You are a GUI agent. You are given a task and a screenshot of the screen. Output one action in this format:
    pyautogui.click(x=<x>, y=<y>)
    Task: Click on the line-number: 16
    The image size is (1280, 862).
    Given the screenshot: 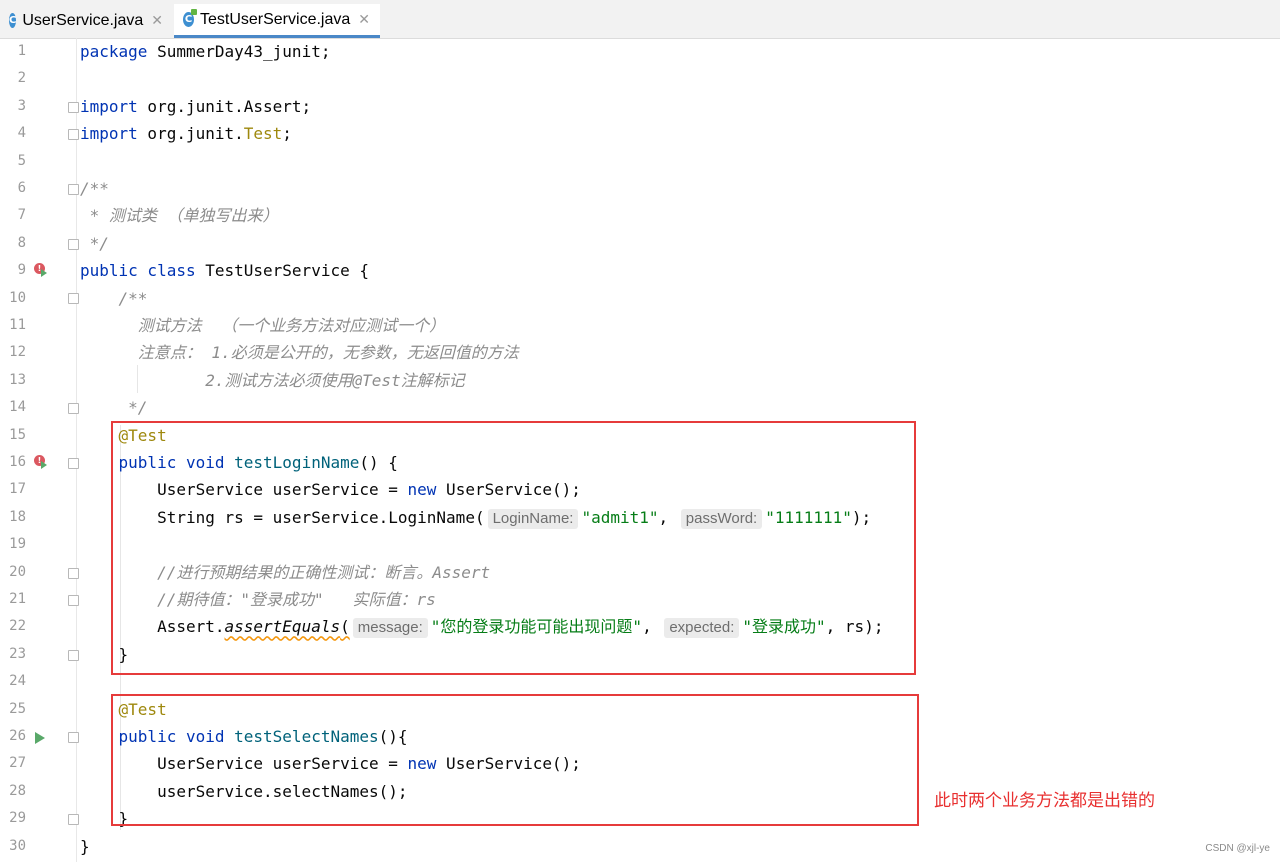 What is the action you would take?
    pyautogui.click(x=17, y=462)
    